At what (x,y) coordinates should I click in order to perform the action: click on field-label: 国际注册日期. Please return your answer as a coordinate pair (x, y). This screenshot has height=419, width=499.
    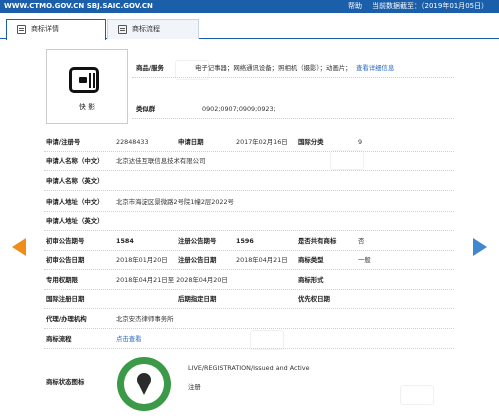
    Looking at the image, I should click on (65, 299).